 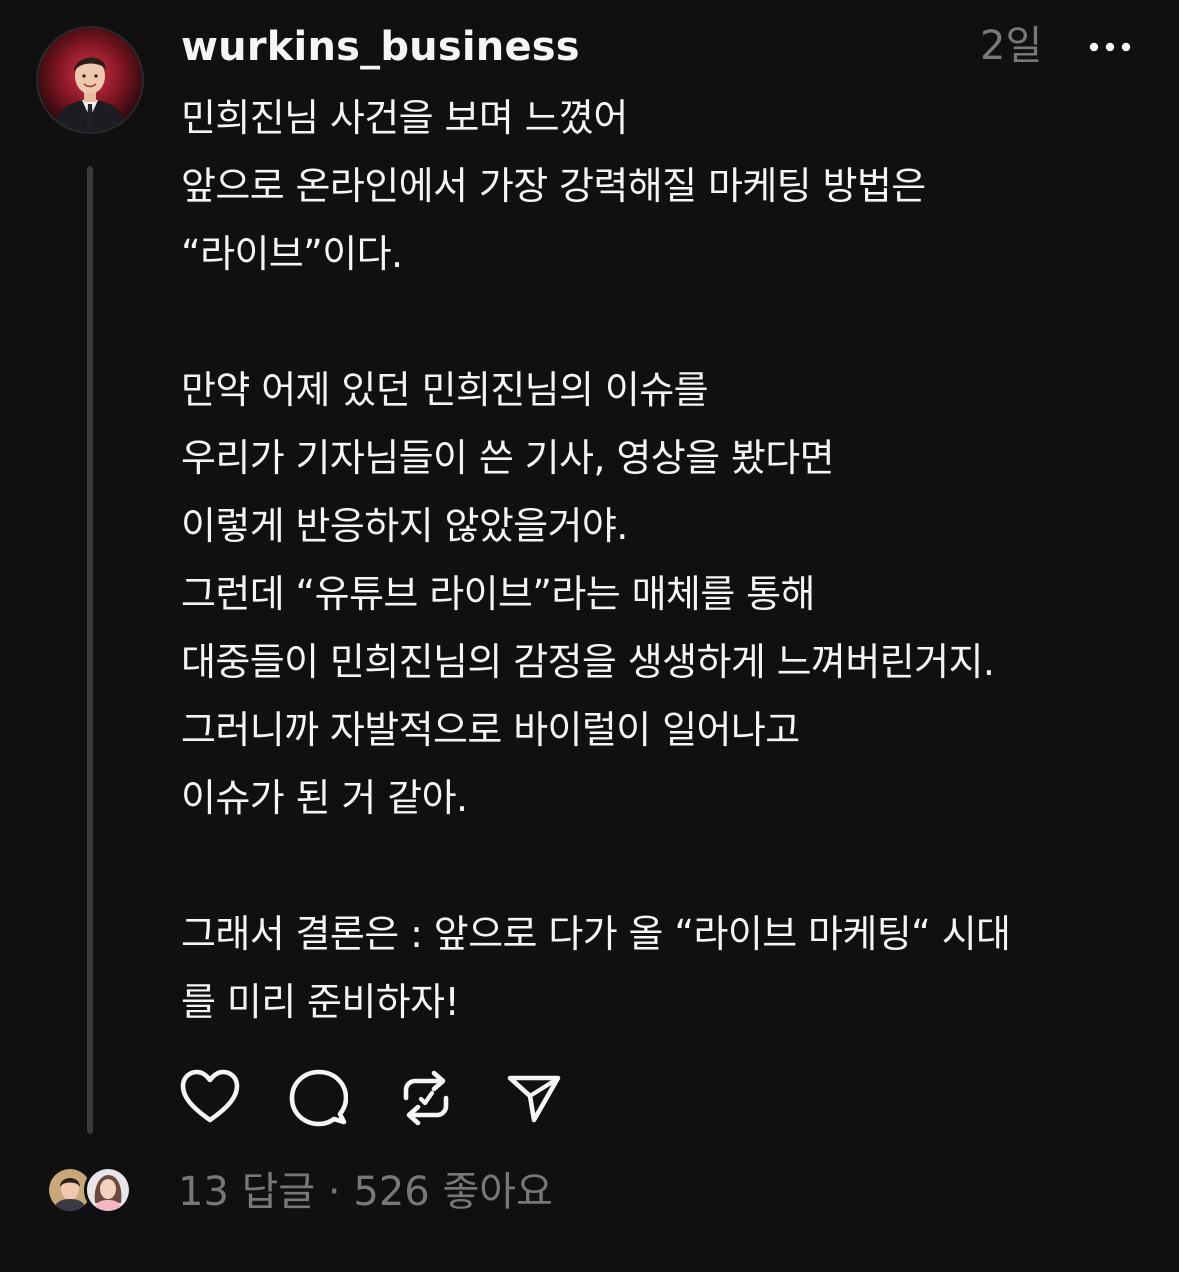 I want to click on author-avatar-image, so click(x=90, y=80).